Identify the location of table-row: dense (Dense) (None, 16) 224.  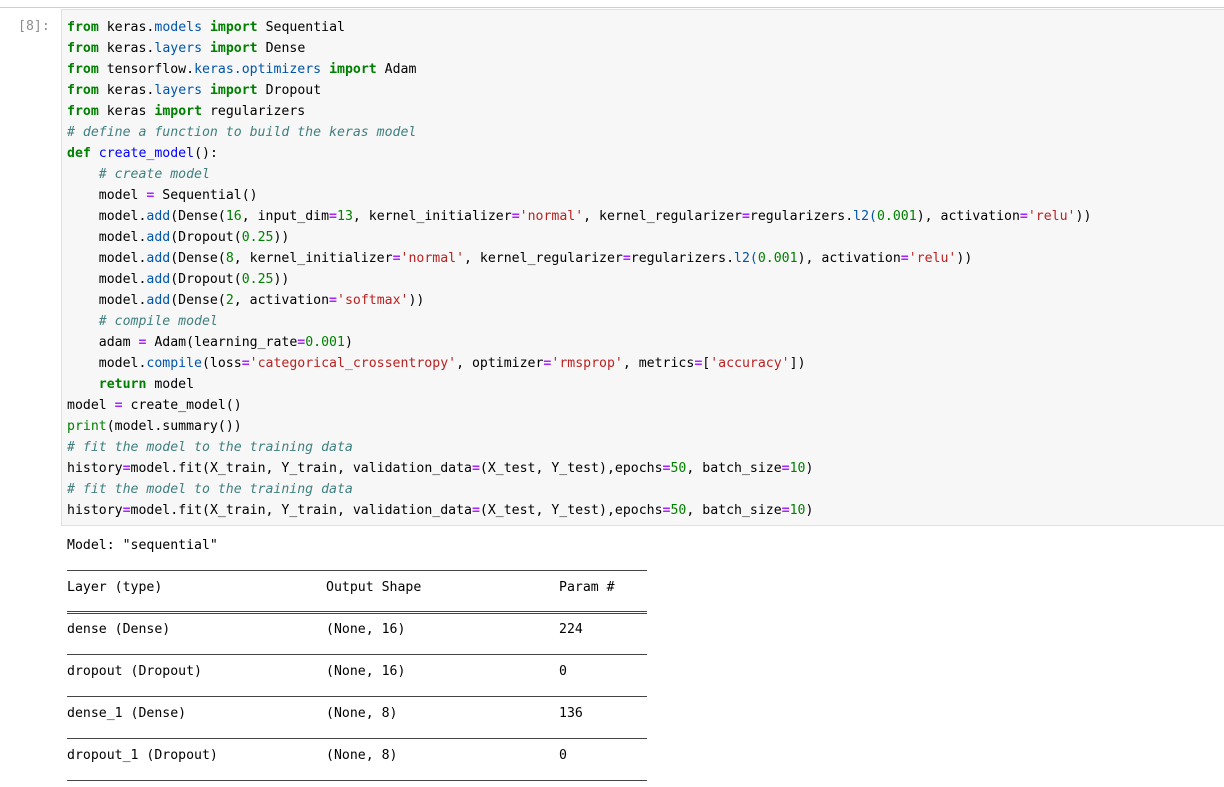
(341, 629).